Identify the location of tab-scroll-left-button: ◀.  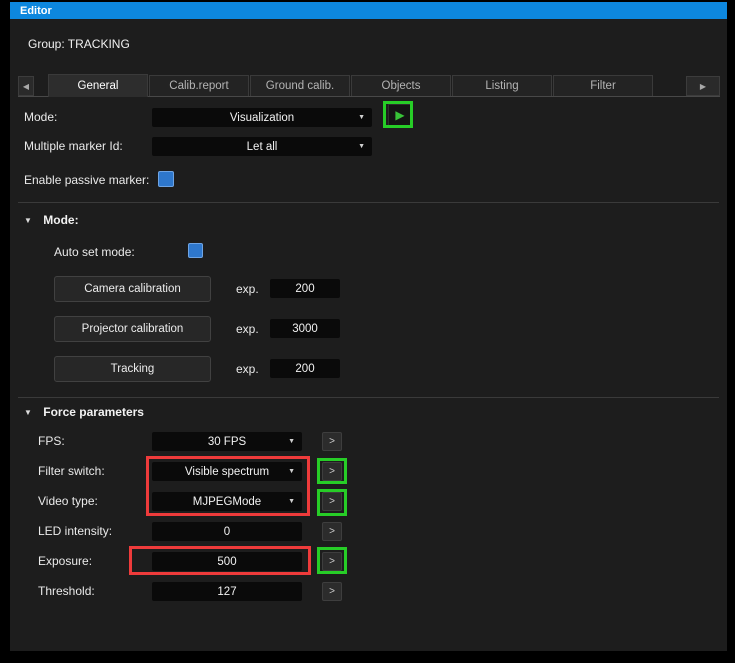
(26, 86).